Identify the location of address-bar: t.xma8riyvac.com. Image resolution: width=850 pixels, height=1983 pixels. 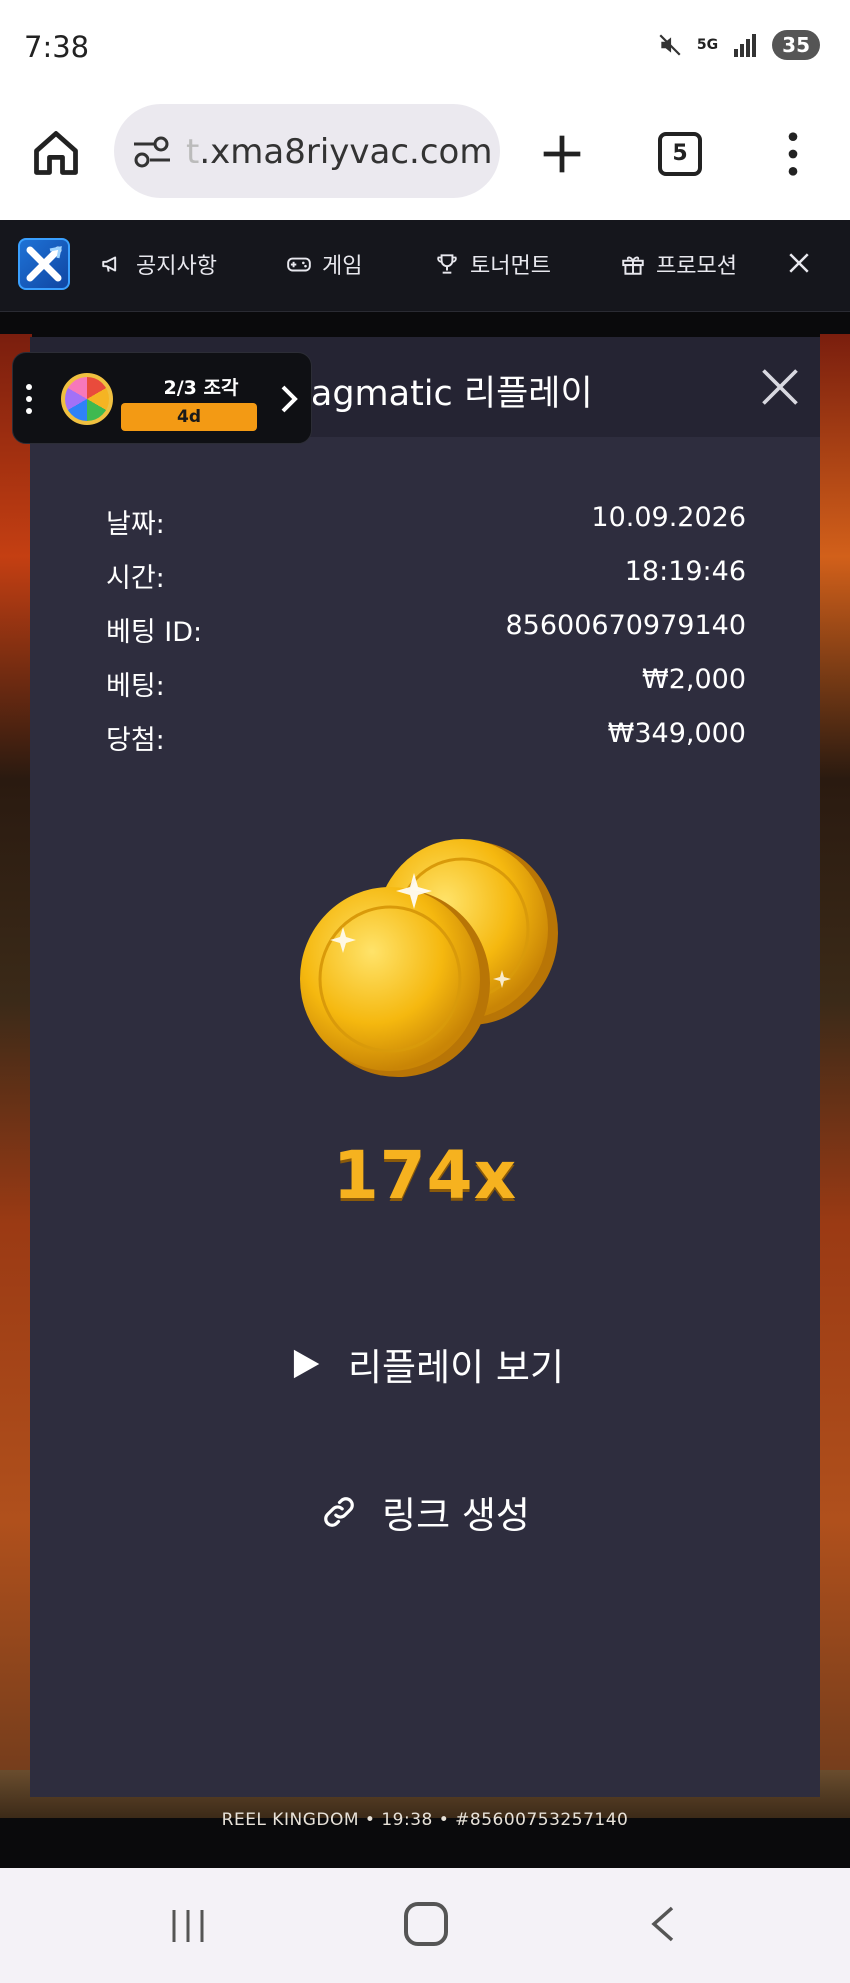
(307, 151).